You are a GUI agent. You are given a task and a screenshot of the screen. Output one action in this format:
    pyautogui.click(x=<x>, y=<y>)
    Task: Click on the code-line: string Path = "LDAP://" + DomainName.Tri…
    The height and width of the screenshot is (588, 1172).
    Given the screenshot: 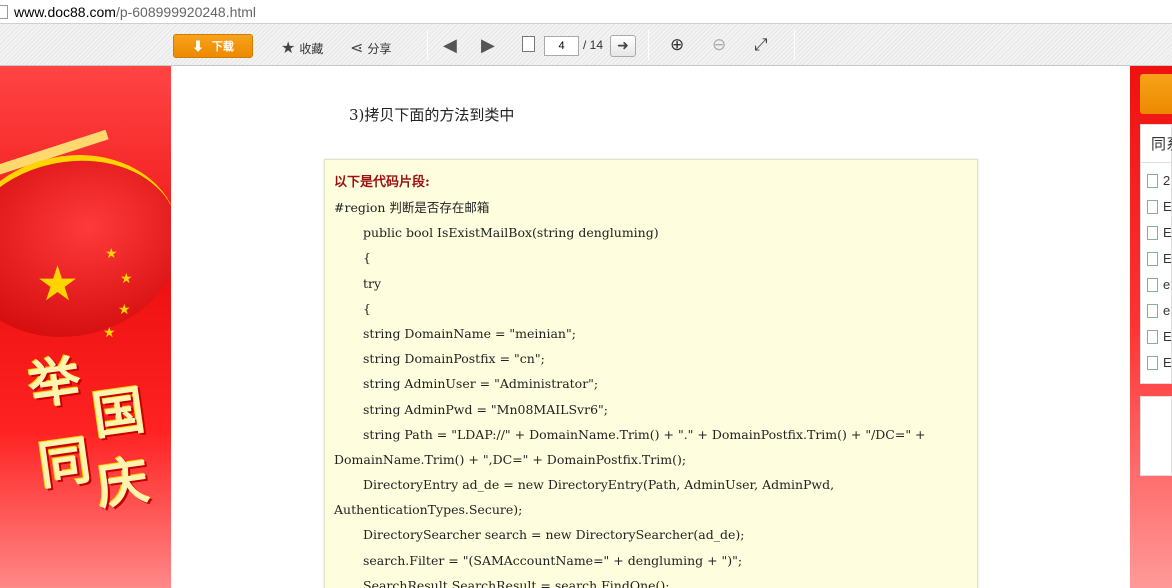 What is the action you would take?
    pyautogui.click(x=644, y=434)
    